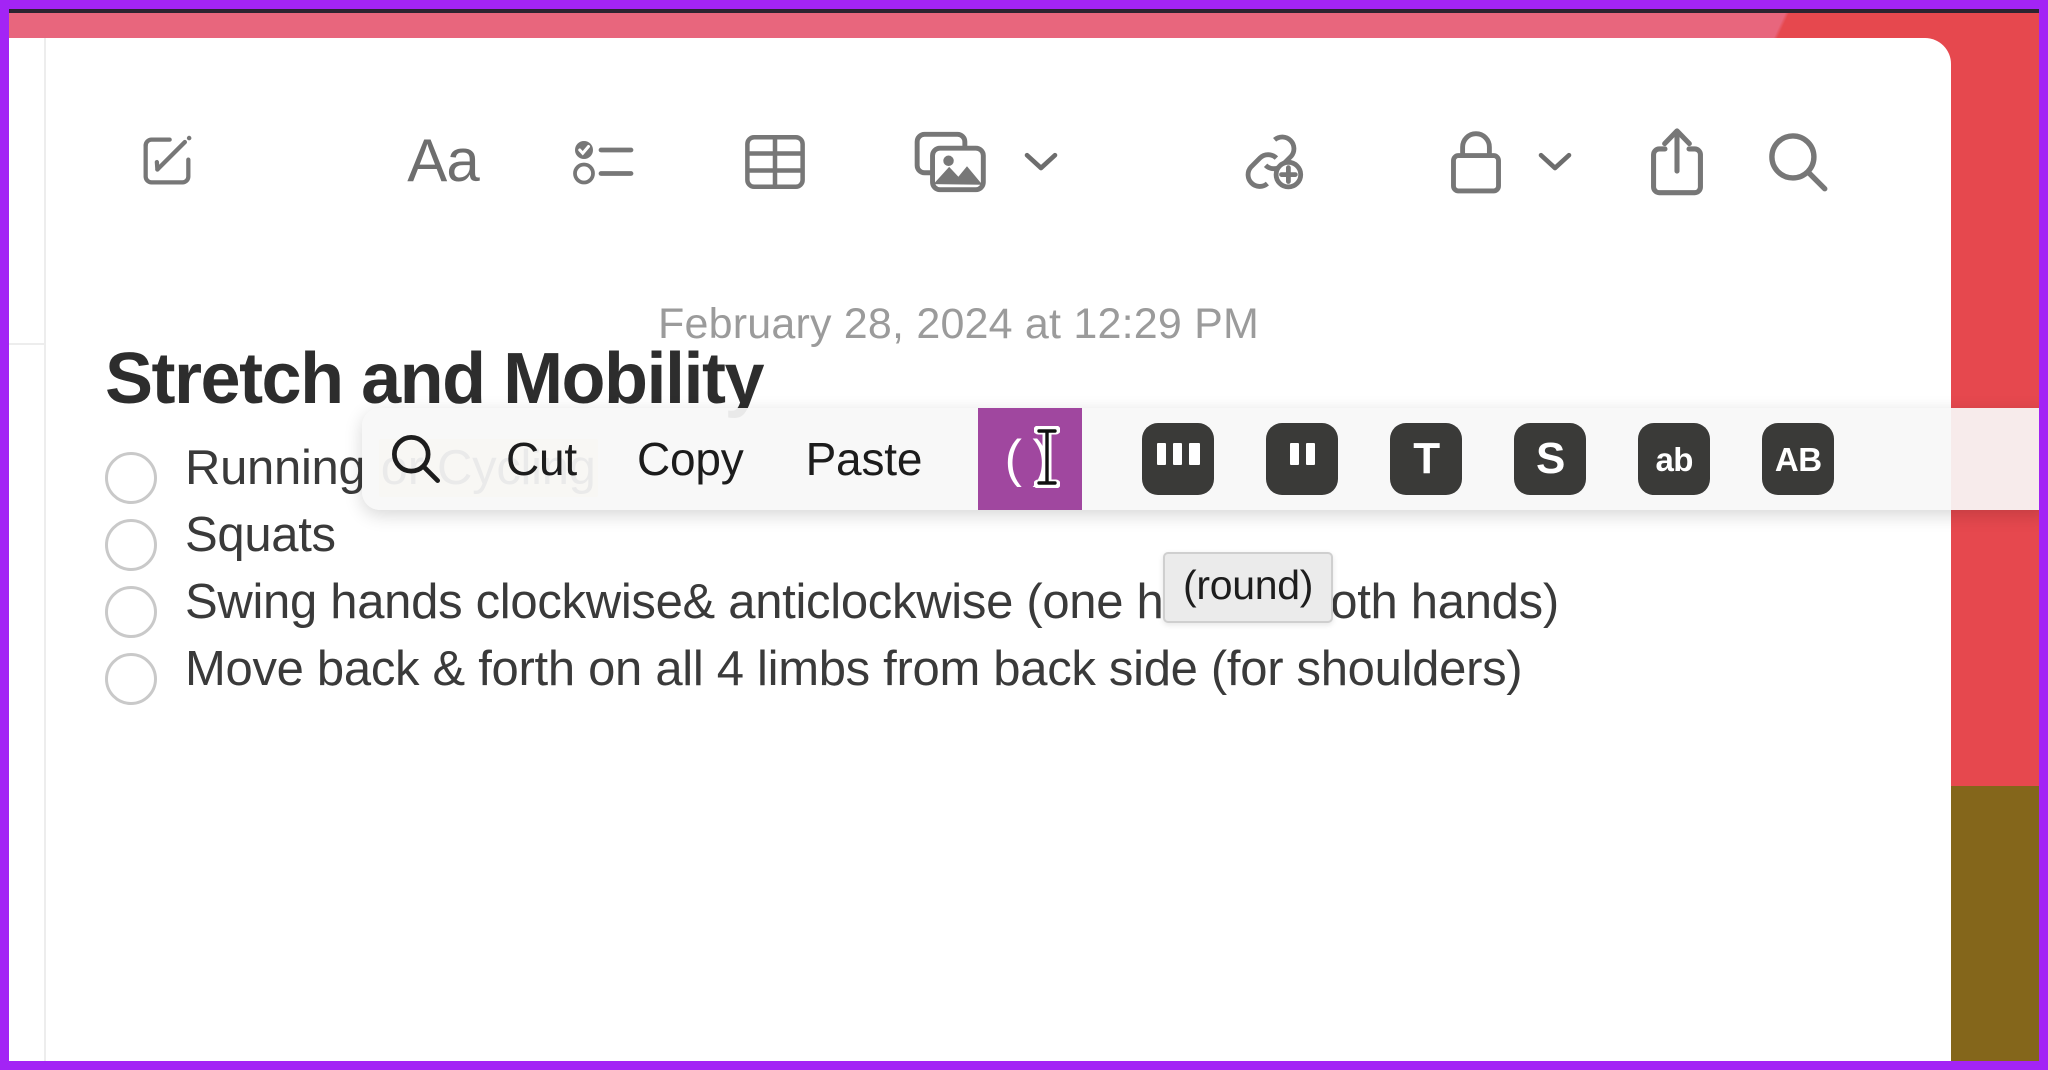 The width and height of the screenshot is (2048, 1070). I want to click on lock-icon, so click(1476, 162).